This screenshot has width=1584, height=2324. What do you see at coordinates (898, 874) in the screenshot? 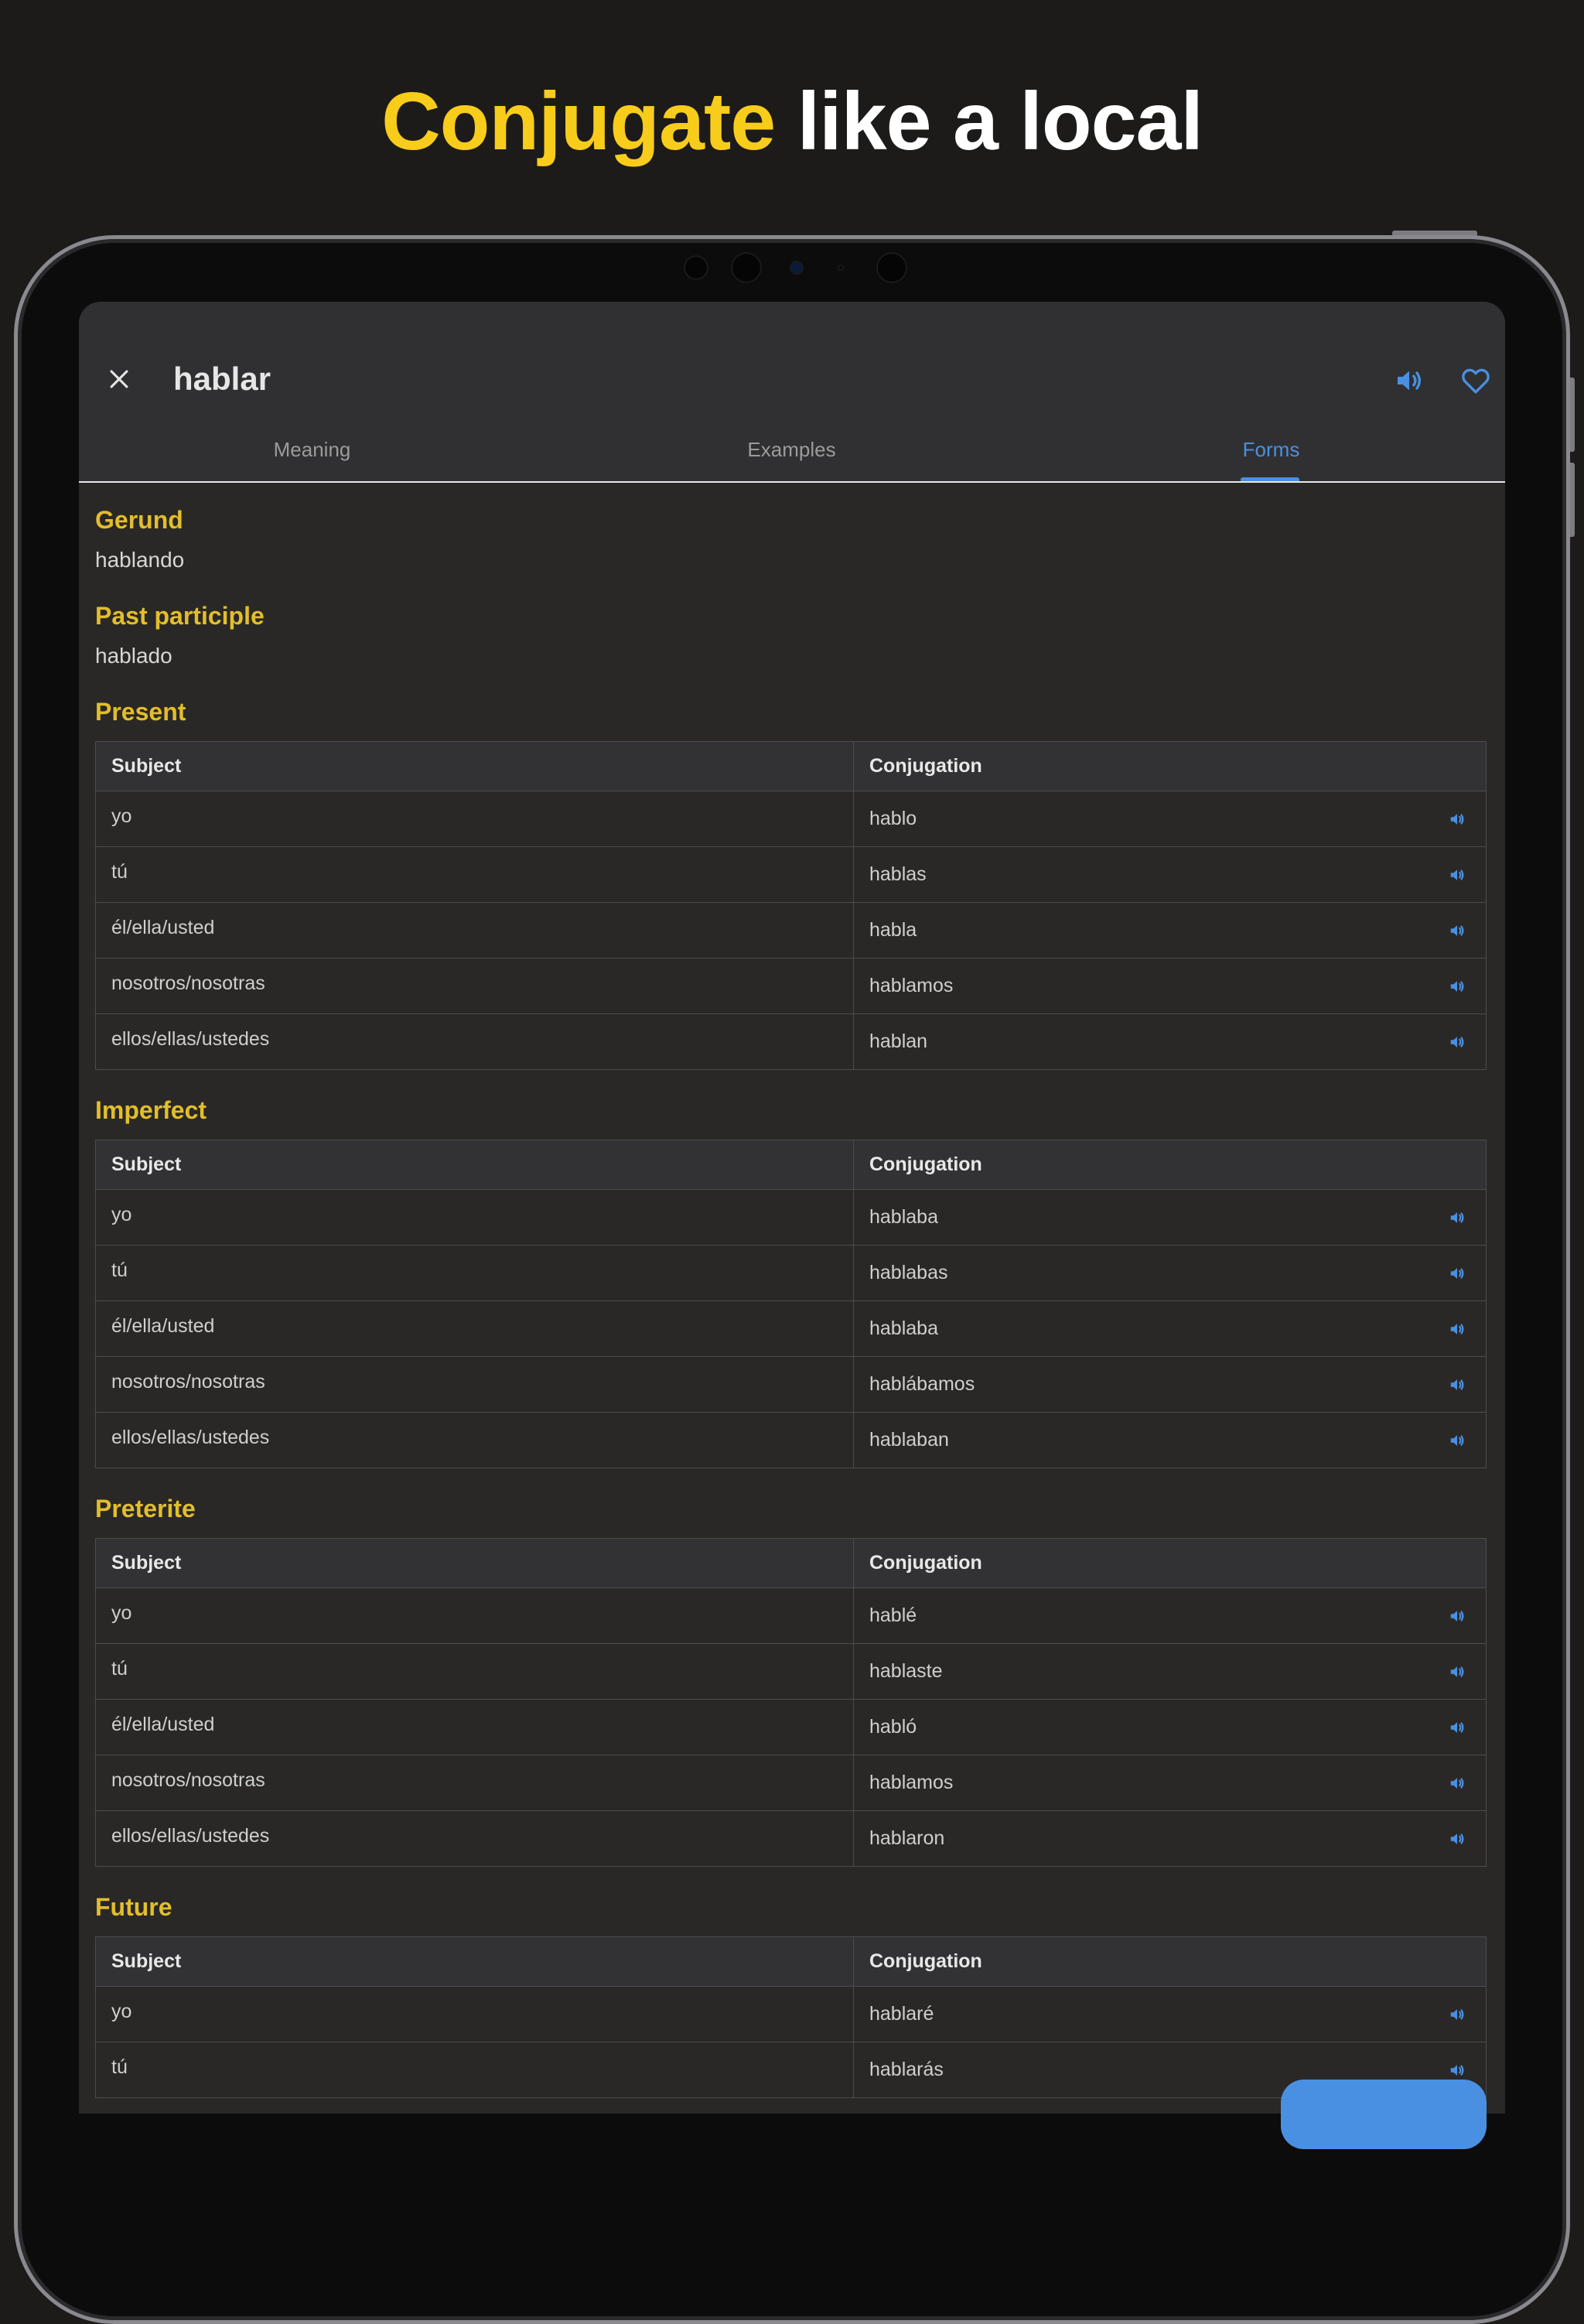
I see `conjugation-form: hablas` at bounding box center [898, 874].